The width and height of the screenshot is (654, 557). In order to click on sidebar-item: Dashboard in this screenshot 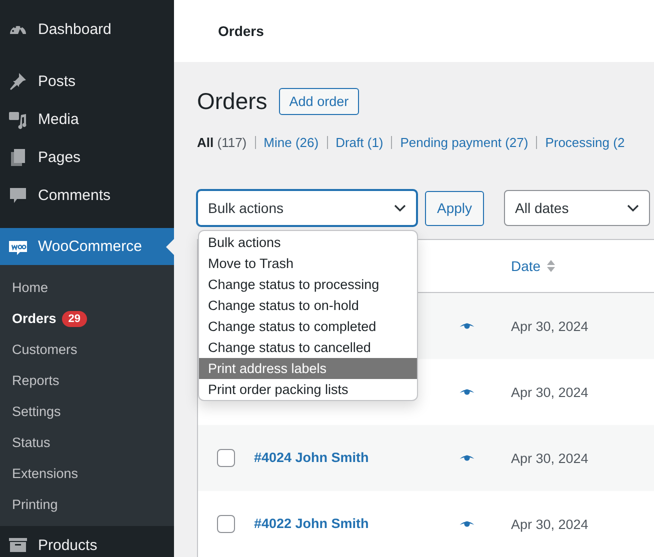, I will do `click(87, 29)`.